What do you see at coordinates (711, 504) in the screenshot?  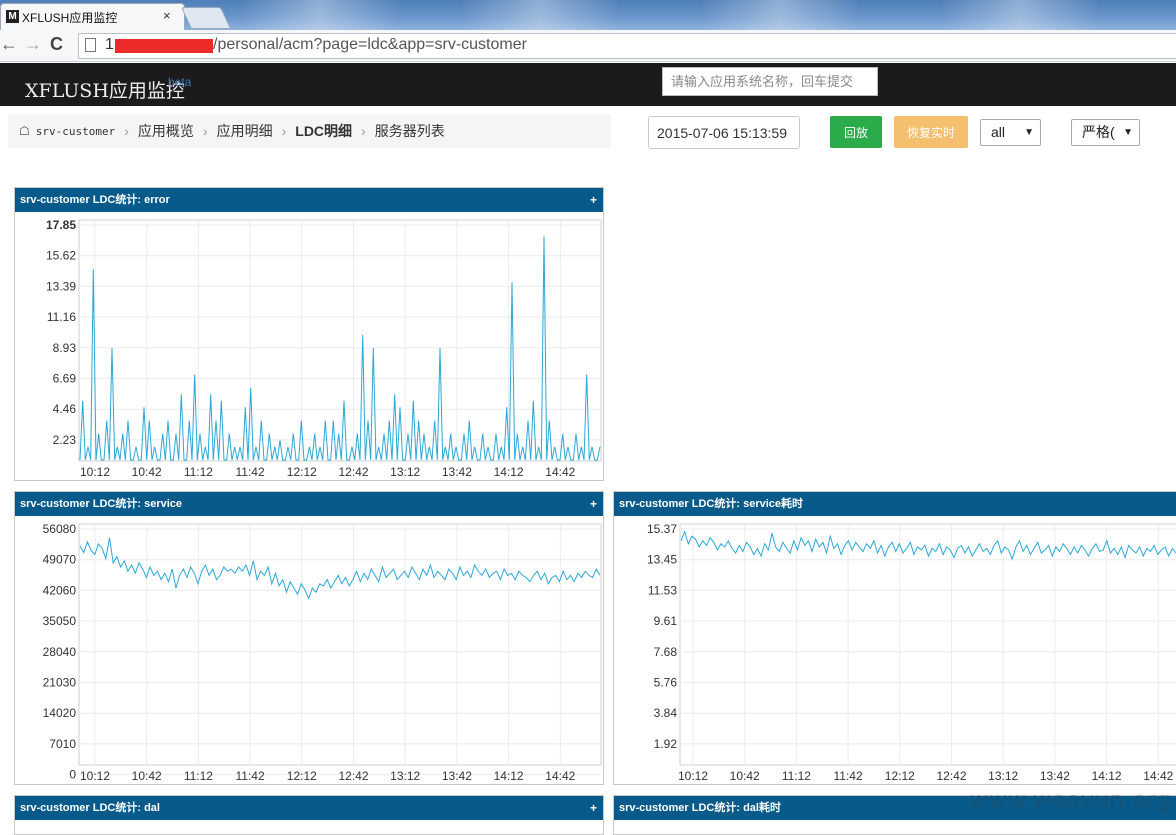 I see `panel-title: srv-customer LDC统计: service耗时` at bounding box center [711, 504].